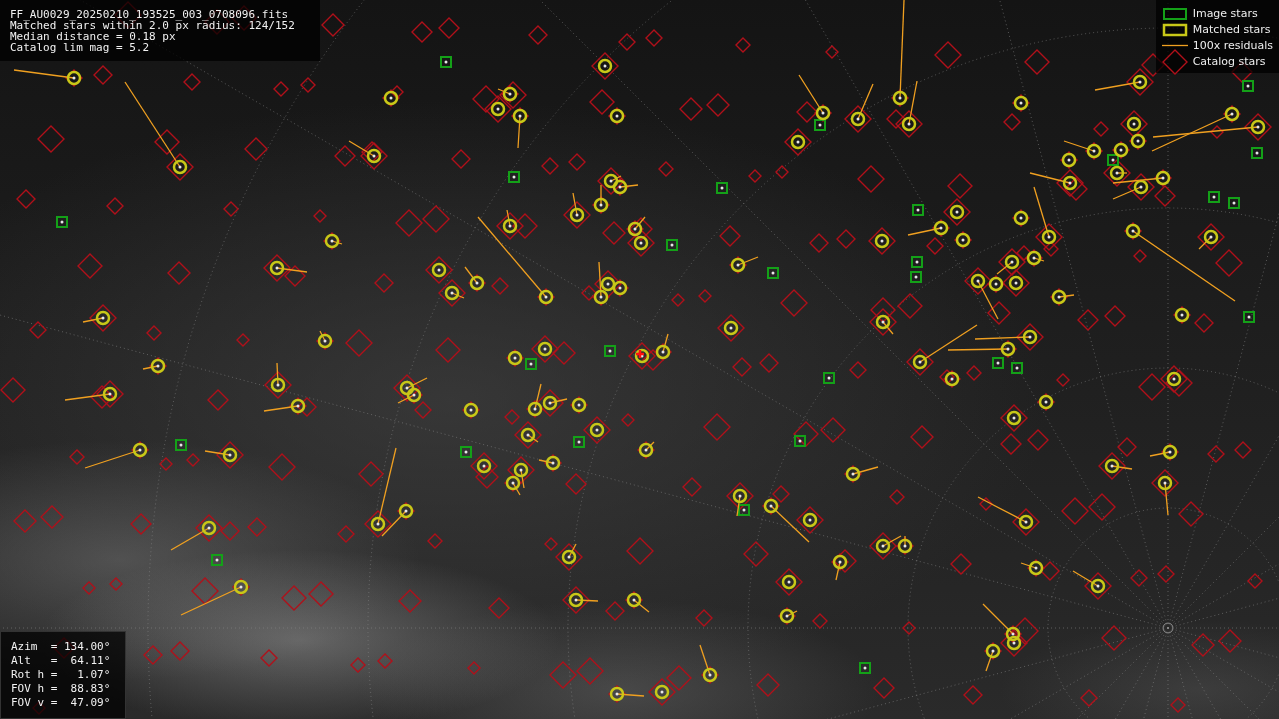  I want to click on diamond-marker-icon, so click(1174, 61).